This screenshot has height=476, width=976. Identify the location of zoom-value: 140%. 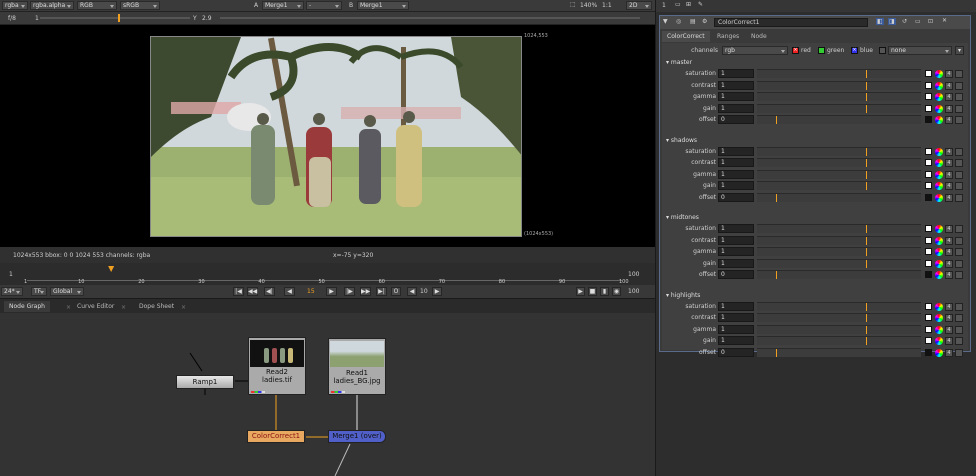
(588, 5).